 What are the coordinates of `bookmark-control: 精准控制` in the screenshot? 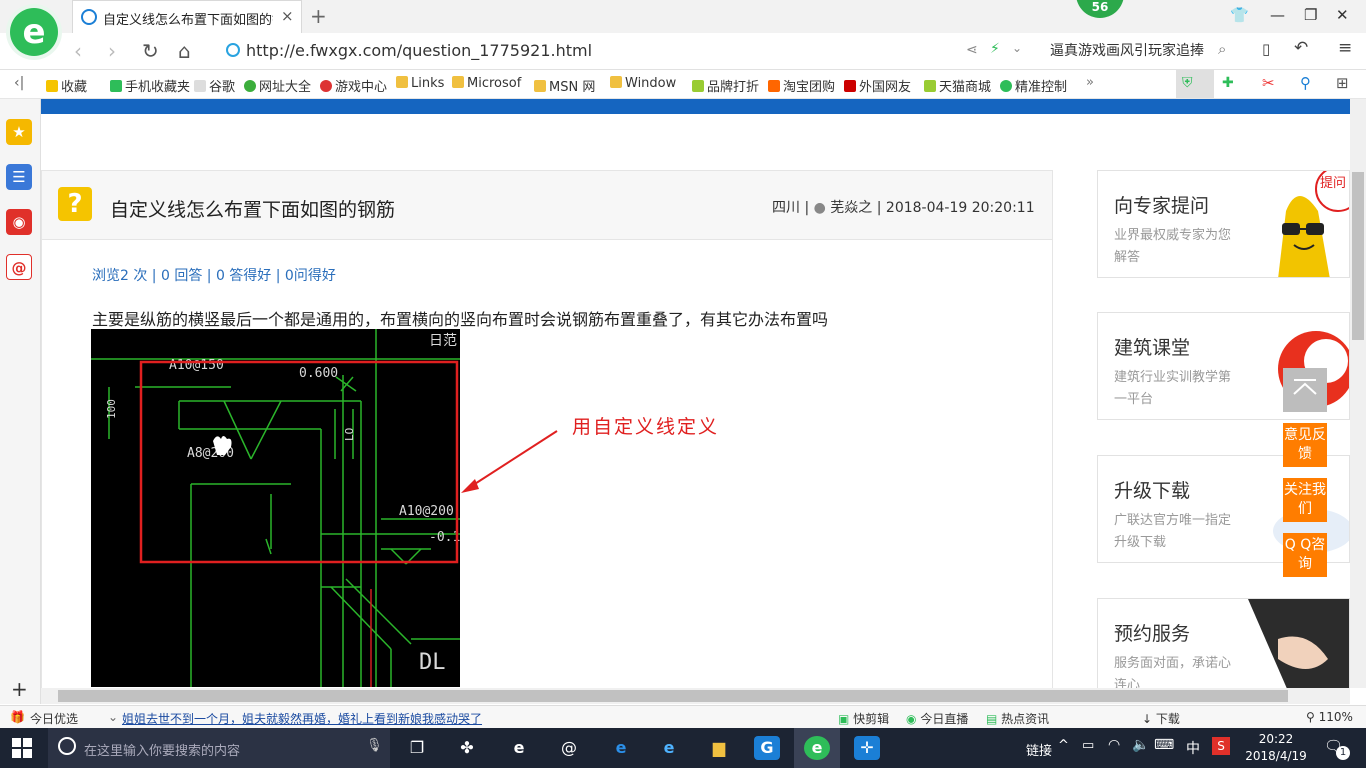 It's located at (1033, 85).